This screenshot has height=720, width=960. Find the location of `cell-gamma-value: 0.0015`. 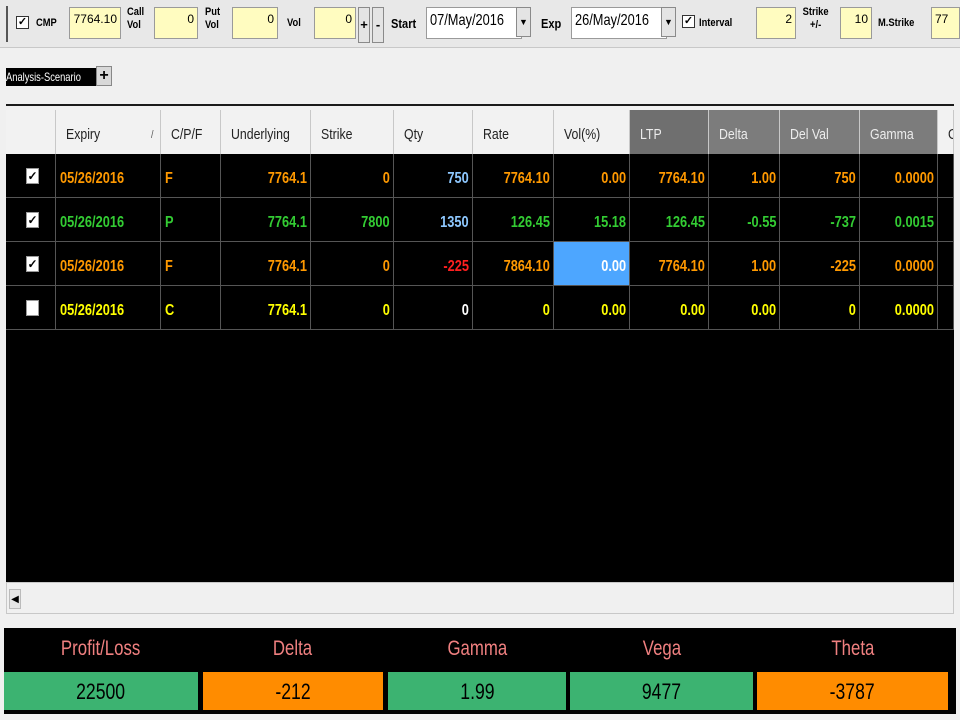

cell-gamma-value: 0.0015 is located at coordinates (914, 222).